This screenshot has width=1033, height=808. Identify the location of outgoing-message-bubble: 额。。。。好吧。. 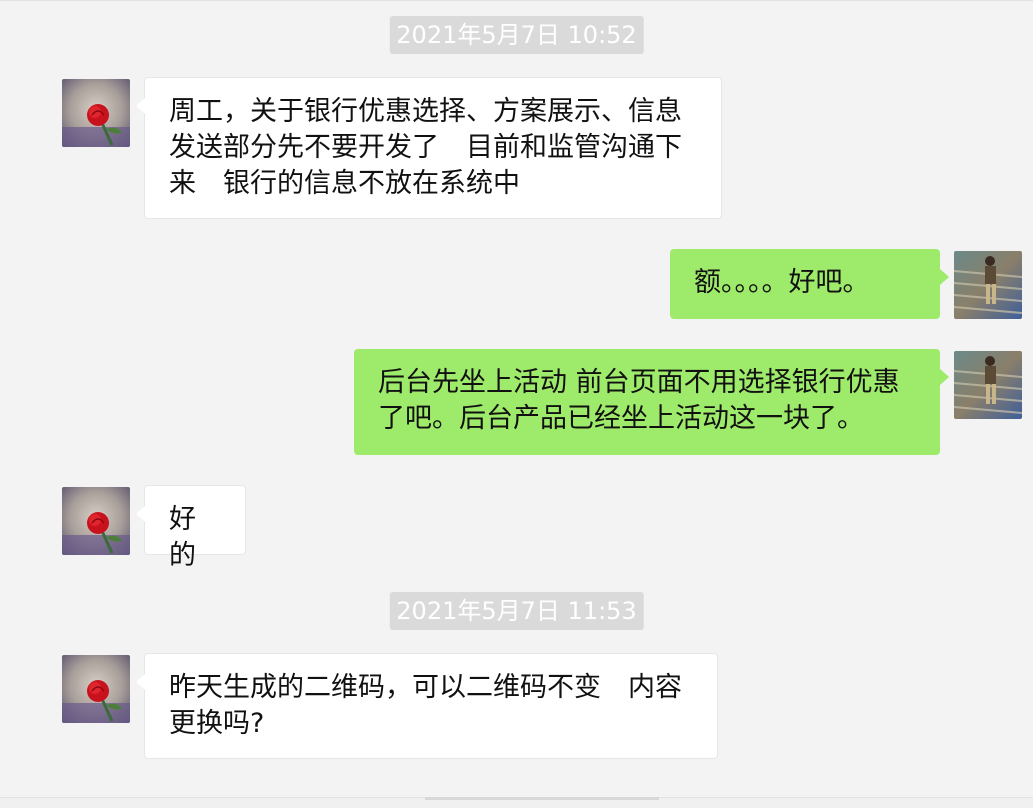
(809, 284).